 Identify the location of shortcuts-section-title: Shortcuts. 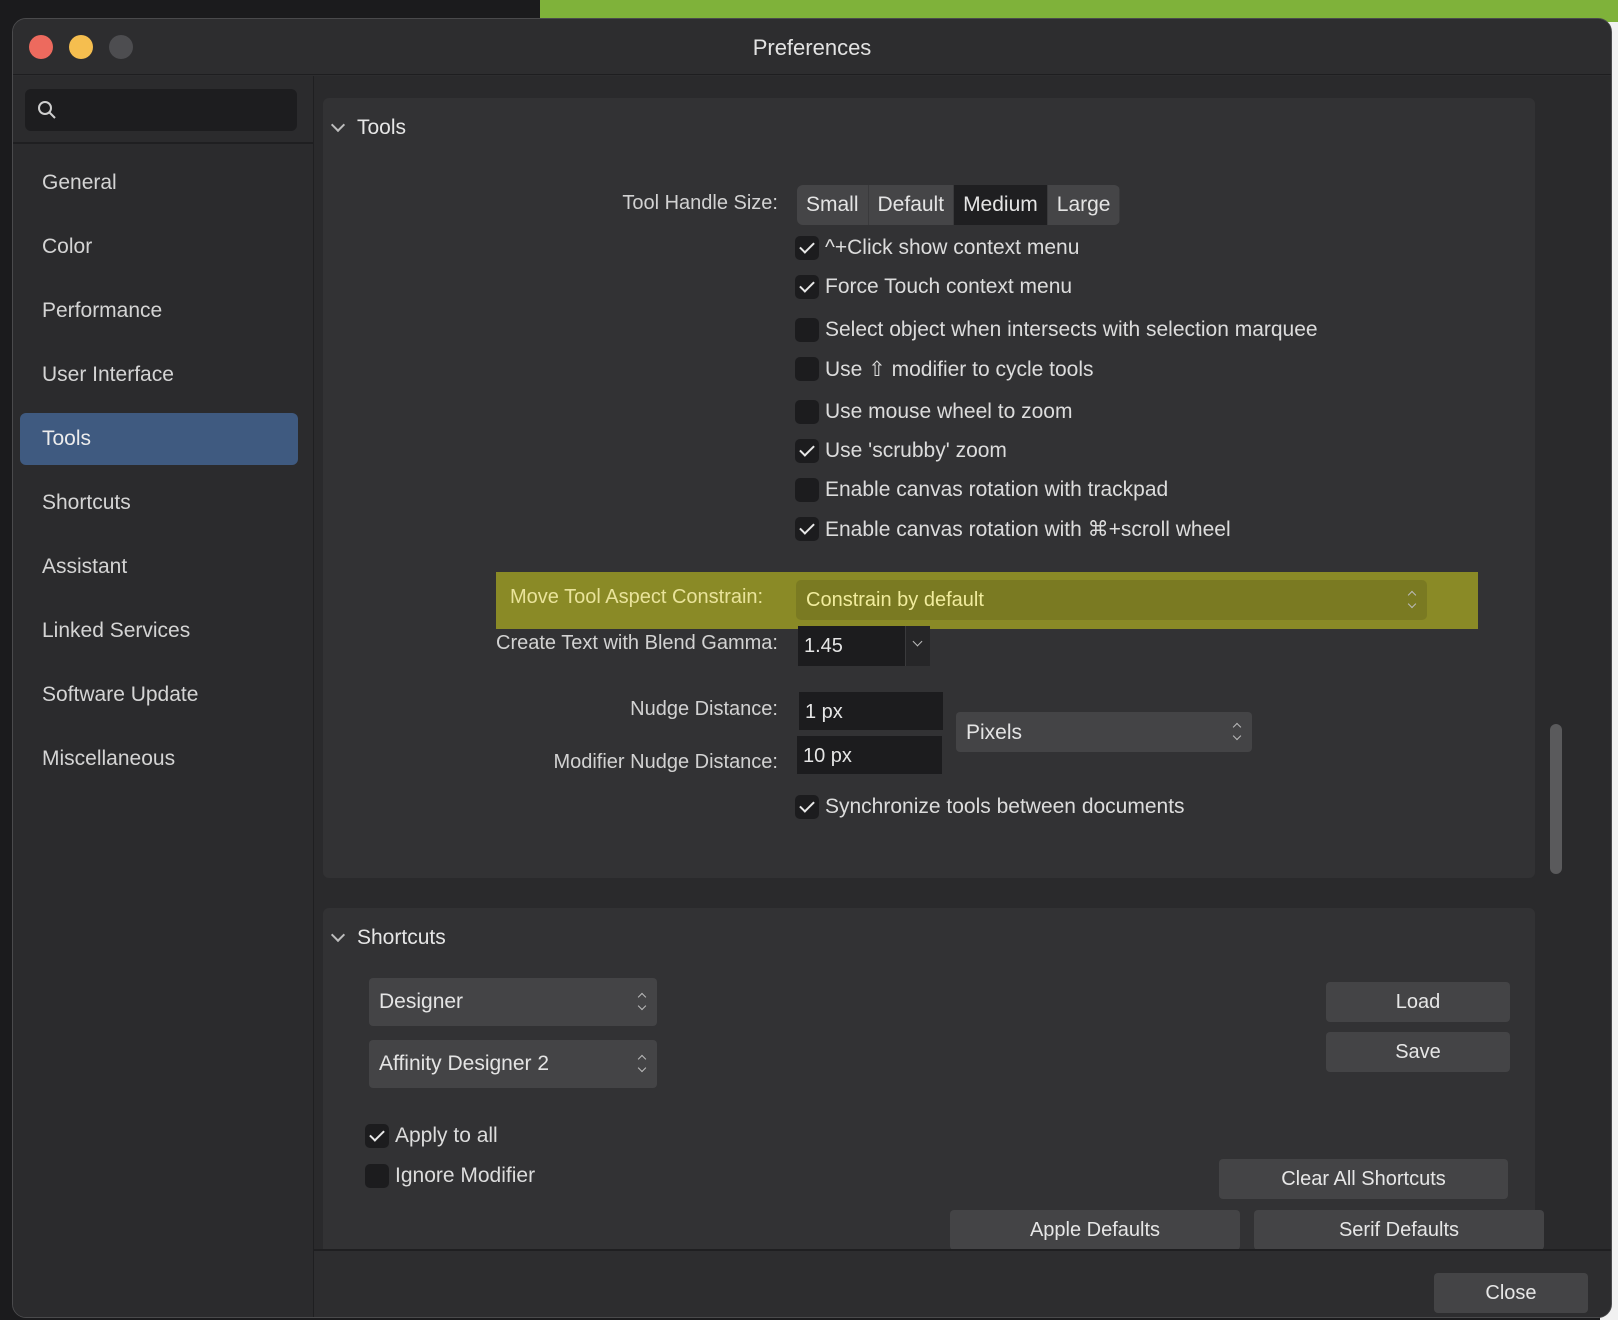
(401, 937).